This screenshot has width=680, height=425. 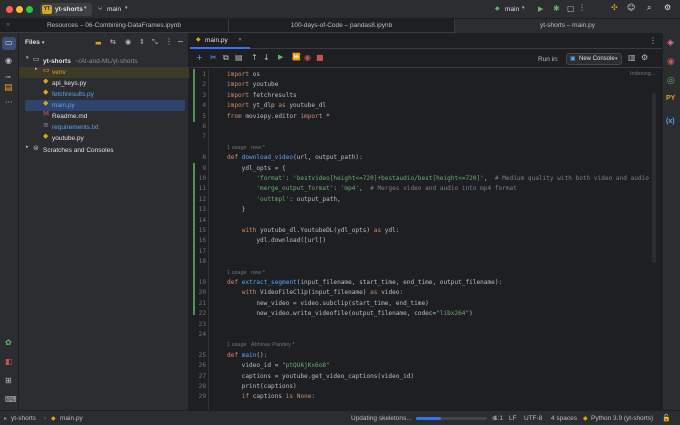 I want to click on project-switcher: YT yt-shorts ▾, so click(x=66, y=9).